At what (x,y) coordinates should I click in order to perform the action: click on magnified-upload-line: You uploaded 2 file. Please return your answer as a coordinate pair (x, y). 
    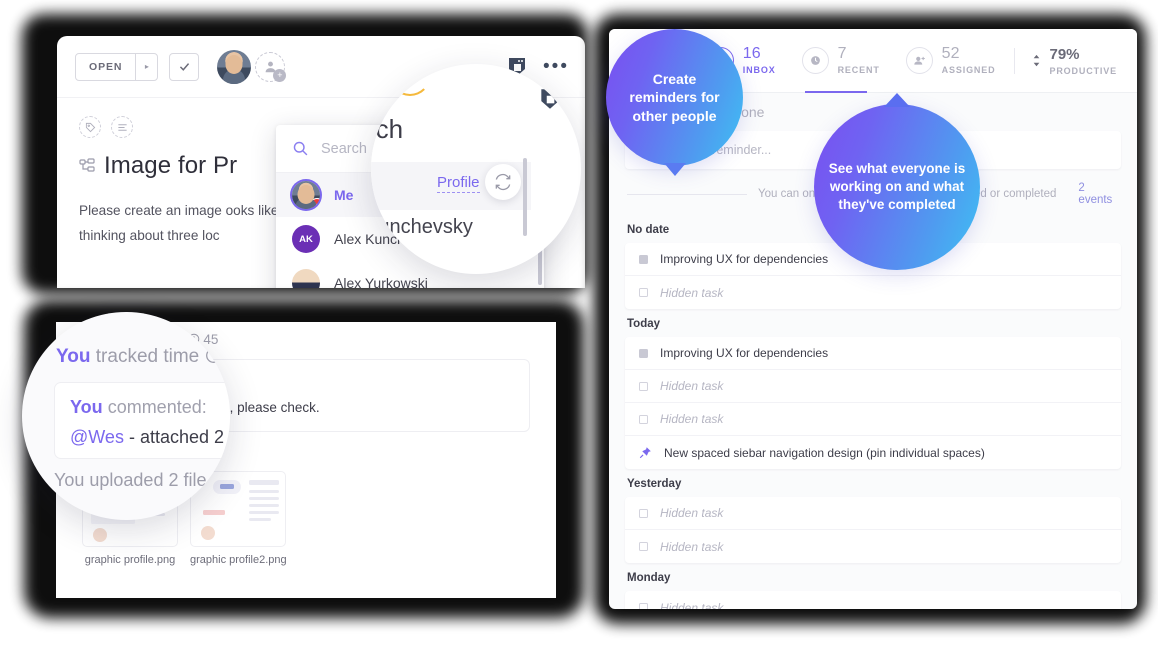
    Looking at the image, I should click on (130, 480).